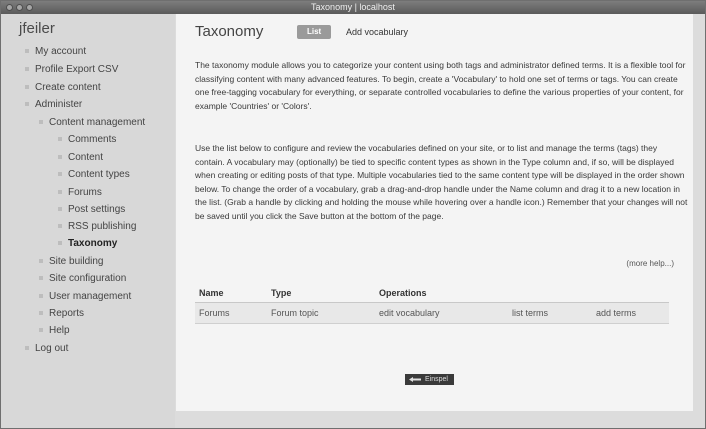 The width and height of the screenshot is (706, 429). What do you see at coordinates (441, 313) in the screenshot?
I see `edit-vocabulary-link: edit vocabulary` at bounding box center [441, 313].